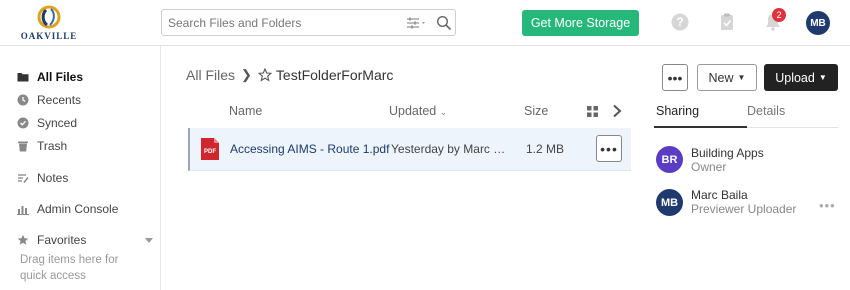 The width and height of the screenshot is (850, 290). Describe the element at coordinates (60, 77) in the screenshot. I see `sidebar-item-label: All Files` at that location.